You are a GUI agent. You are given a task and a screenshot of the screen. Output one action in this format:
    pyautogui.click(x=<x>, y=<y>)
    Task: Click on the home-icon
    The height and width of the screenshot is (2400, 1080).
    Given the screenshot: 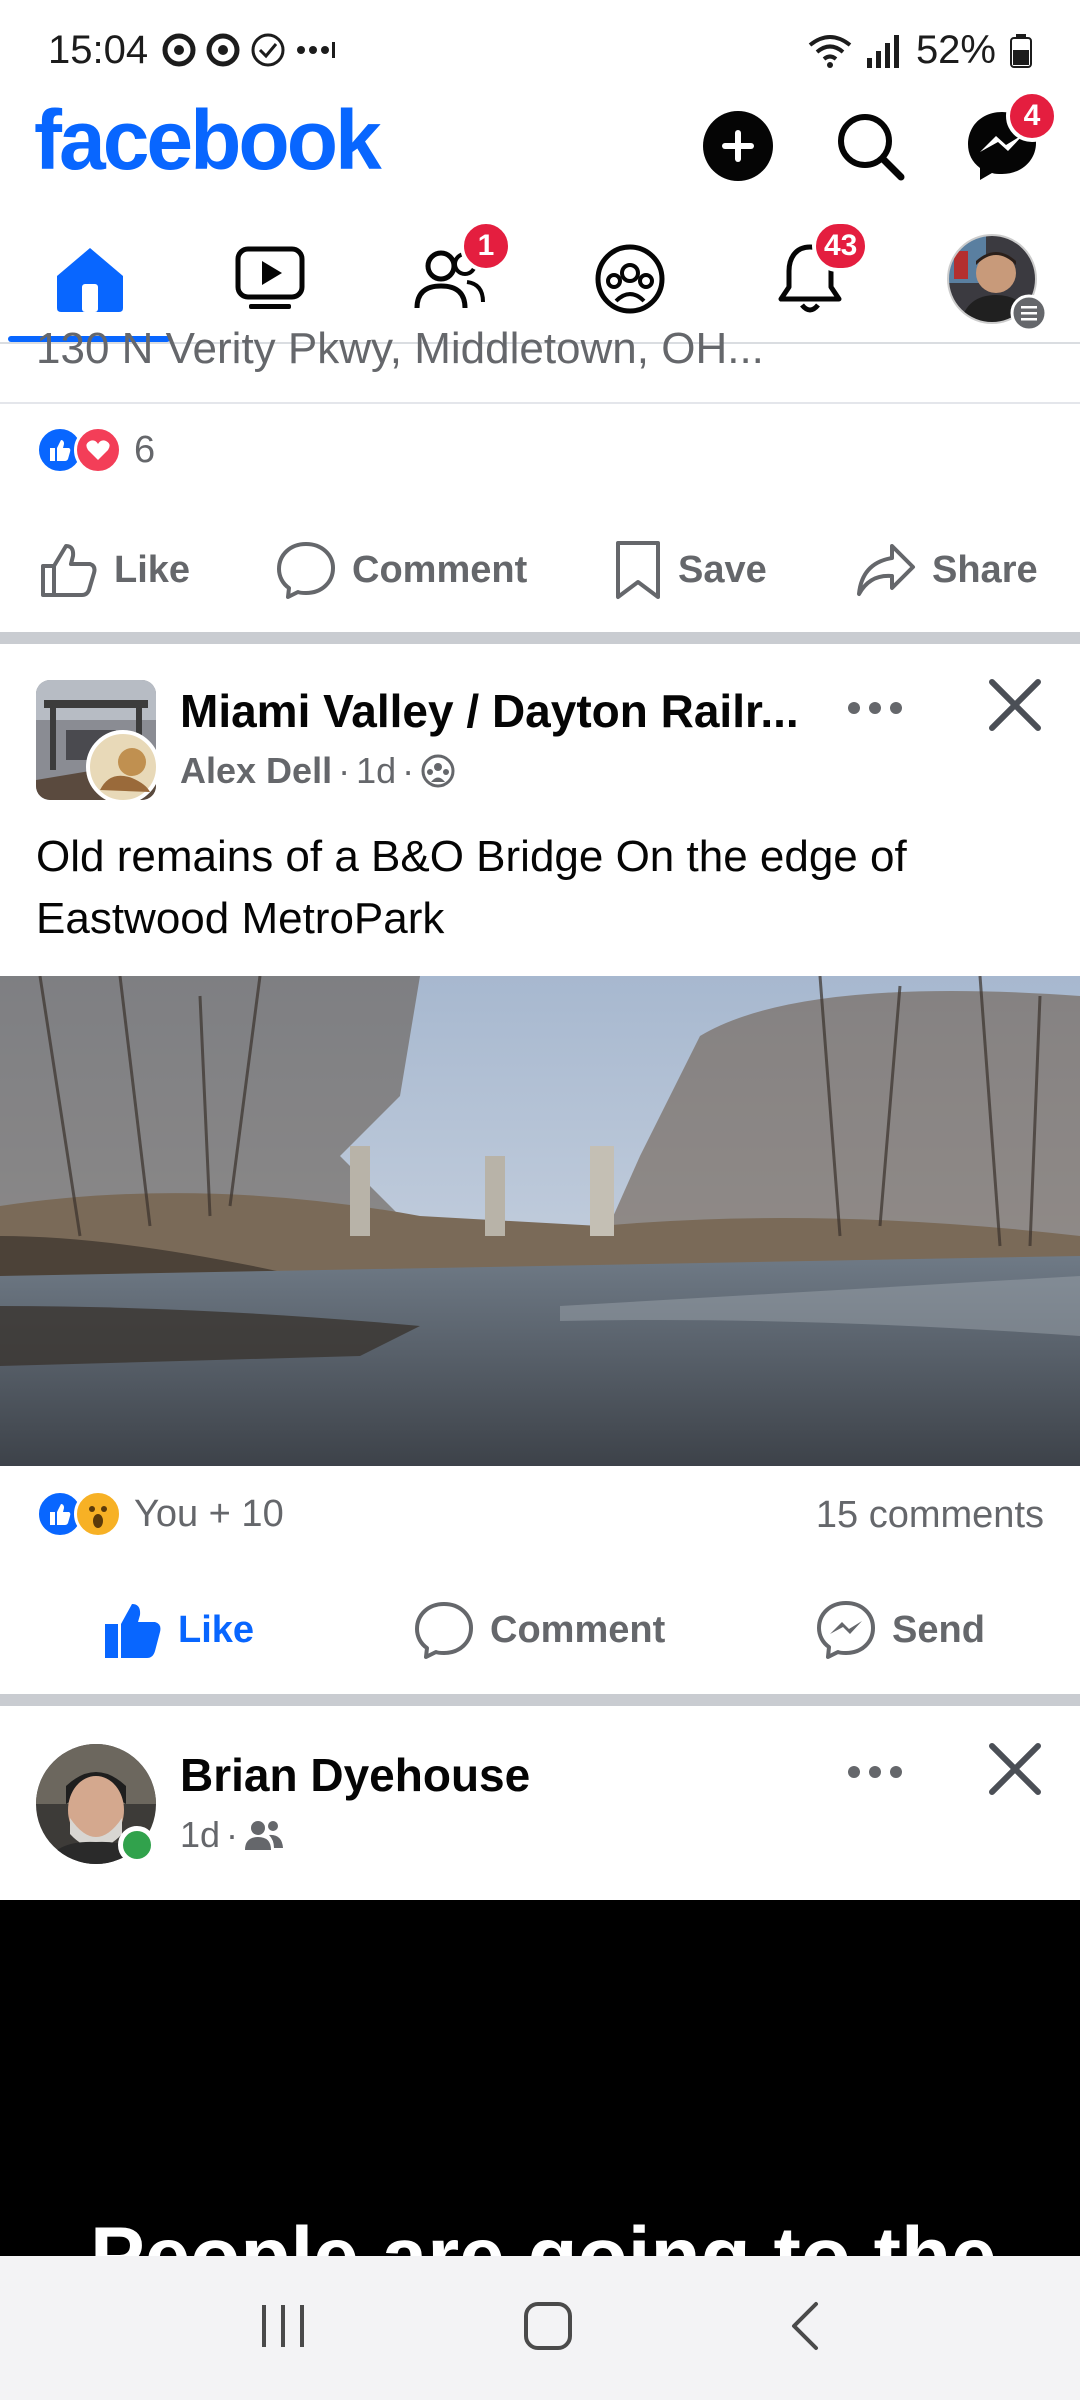 What is the action you would take?
    pyautogui.click(x=90, y=280)
    